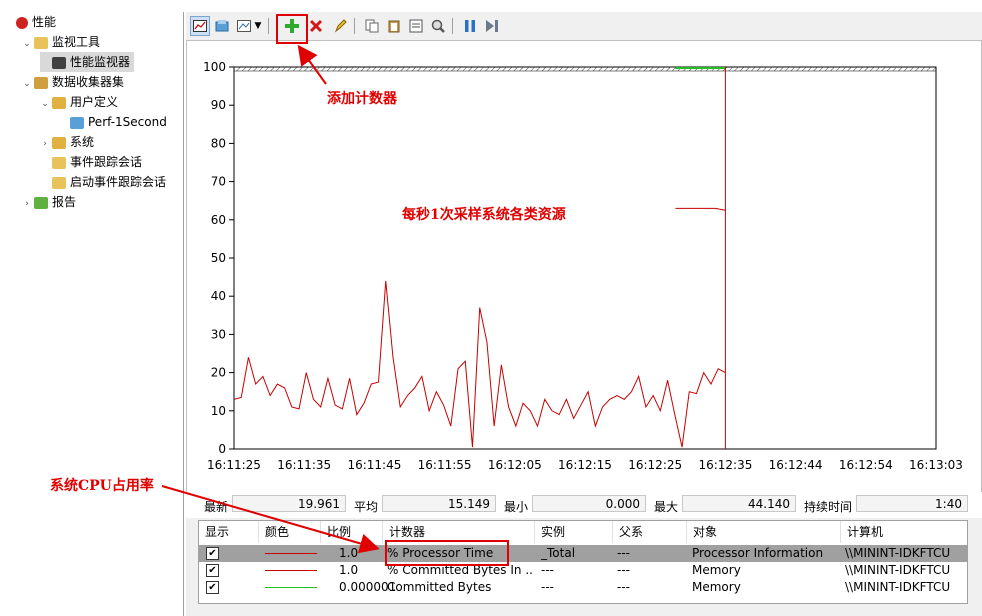 The height and width of the screenshot is (616, 982). I want to click on sampling-annotation: 每秒1次采样系统各类资源, so click(484, 215).